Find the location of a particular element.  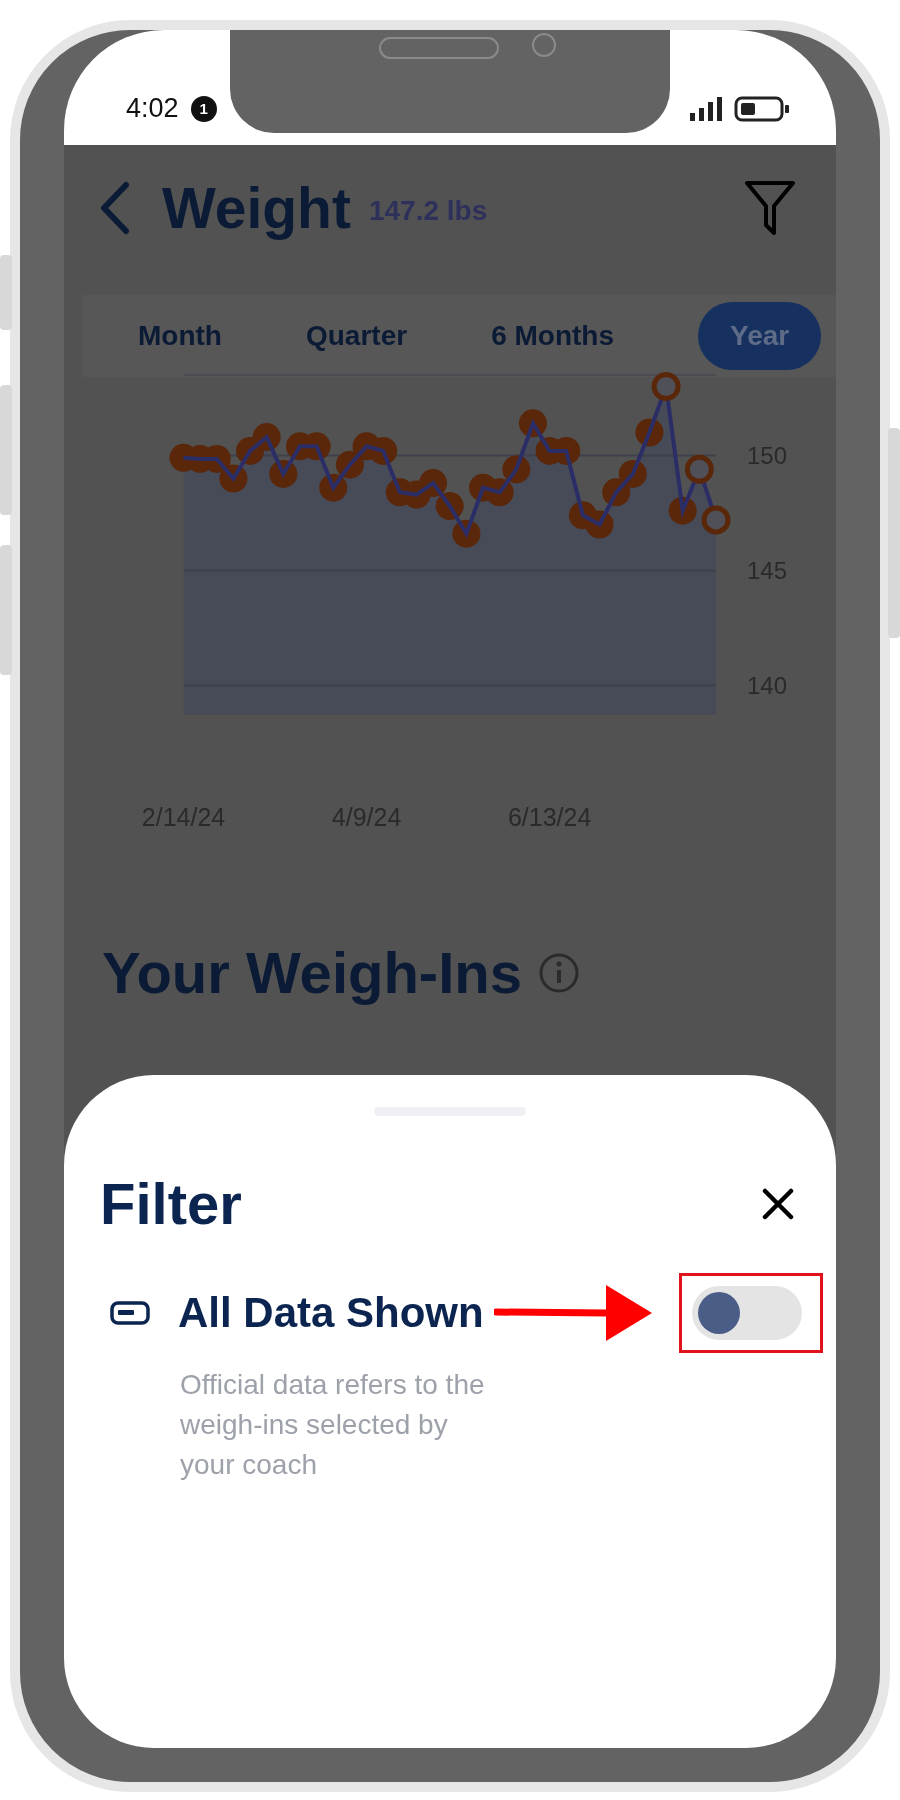

info-icon is located at coordinates (558, 972).